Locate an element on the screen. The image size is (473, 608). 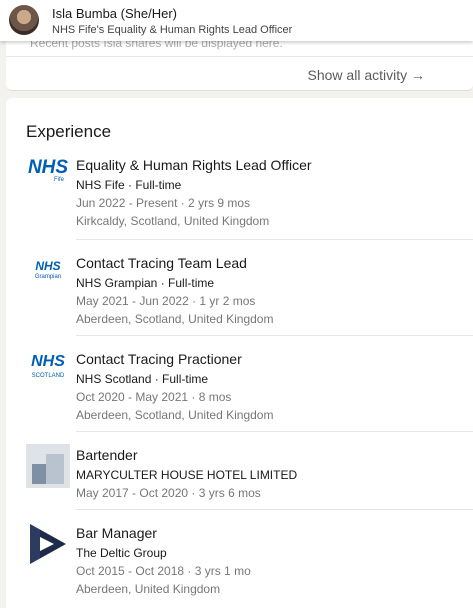
company-name: NHS Fife · Full-time is located at coordinates (129, 185).